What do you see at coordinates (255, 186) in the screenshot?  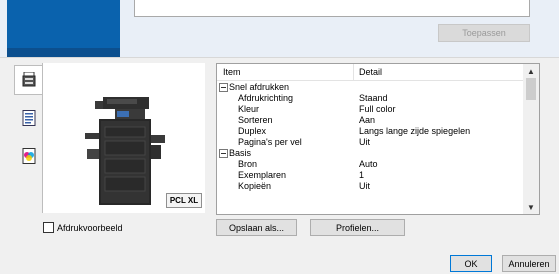 I see `row-item: Kopieën` at bounding box center [255, 186].